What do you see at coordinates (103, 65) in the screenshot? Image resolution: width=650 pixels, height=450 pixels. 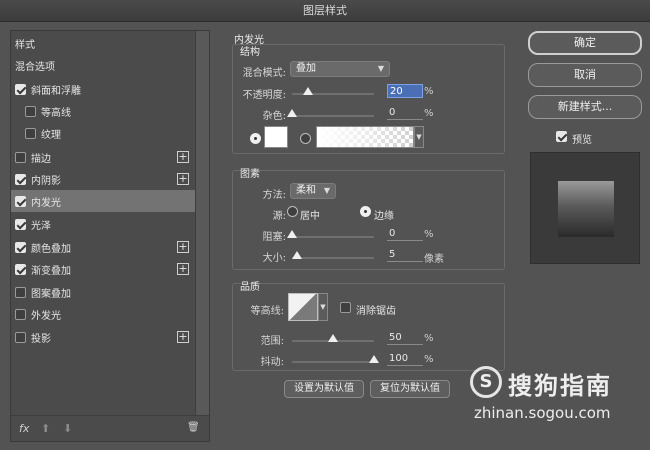 I see `style-item: 混合选项` at bounding box center [103, 65].